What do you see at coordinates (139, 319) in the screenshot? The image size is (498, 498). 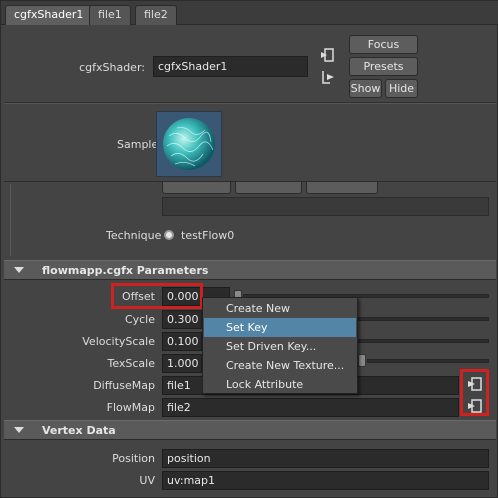 I see `cycle-label: Cycle` at bounding box center [139, 319].